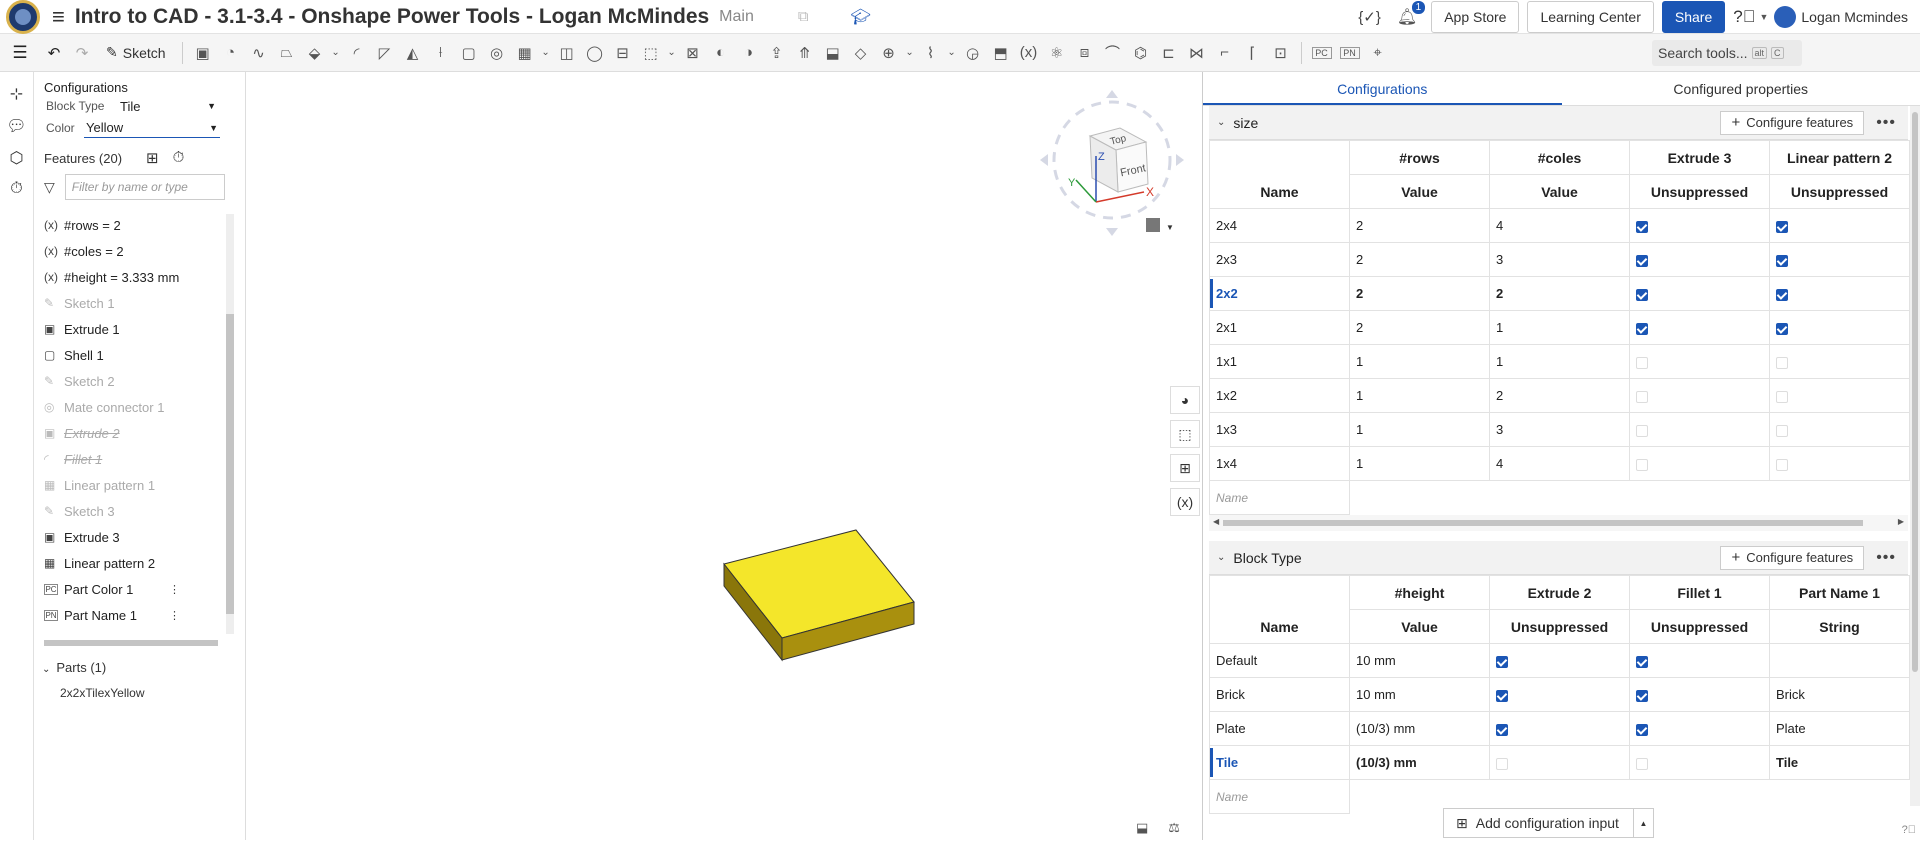  Describe the element at coordinates (129, 381) in the screenshot. I see `feature-list-item: ✎Sketch 2` at that location.